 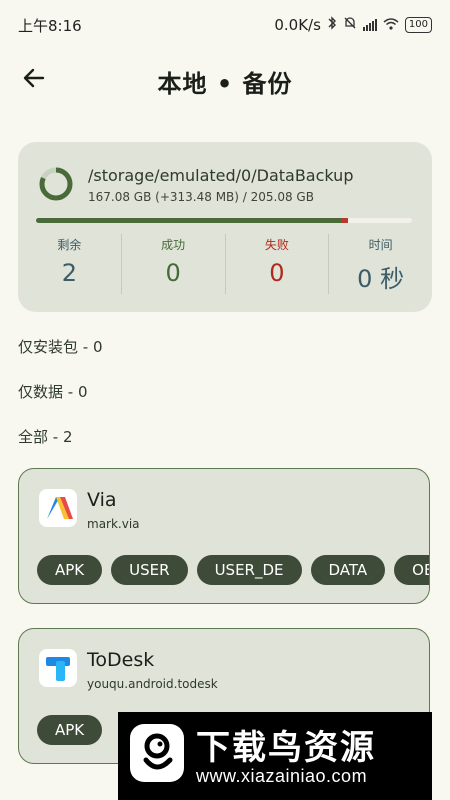 What do you see at coordinates (345, 220) in the screenshot?
I see `storage-progress-pending` at bounding box center [345, 220].